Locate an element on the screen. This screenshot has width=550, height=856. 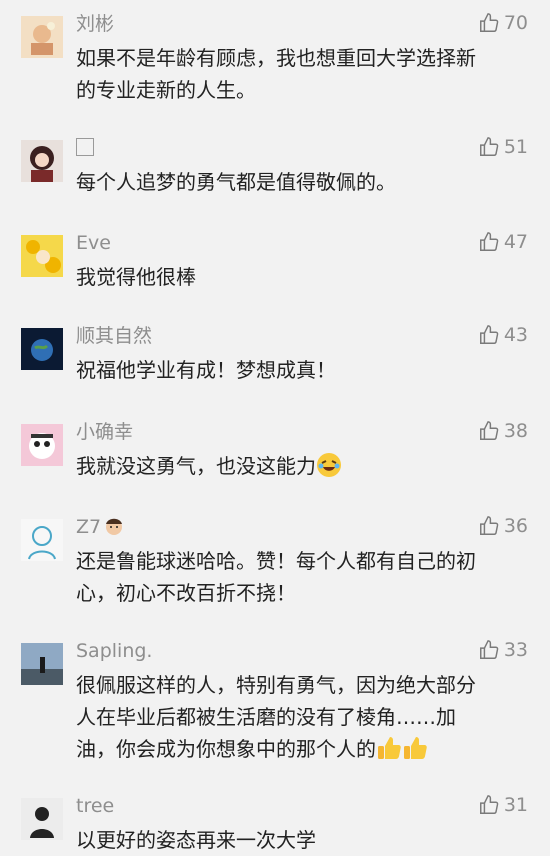
comment-line: 每个人追梦的勇气都是值得敬佩的。 is located at coordinates (236, 182).